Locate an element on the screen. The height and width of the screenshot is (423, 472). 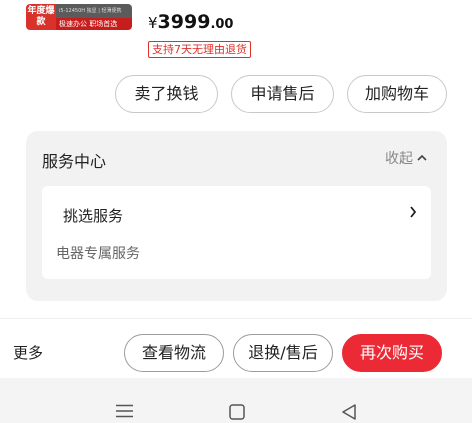
buy-again-button: 再次购买 is located at coordinates (392, 353).